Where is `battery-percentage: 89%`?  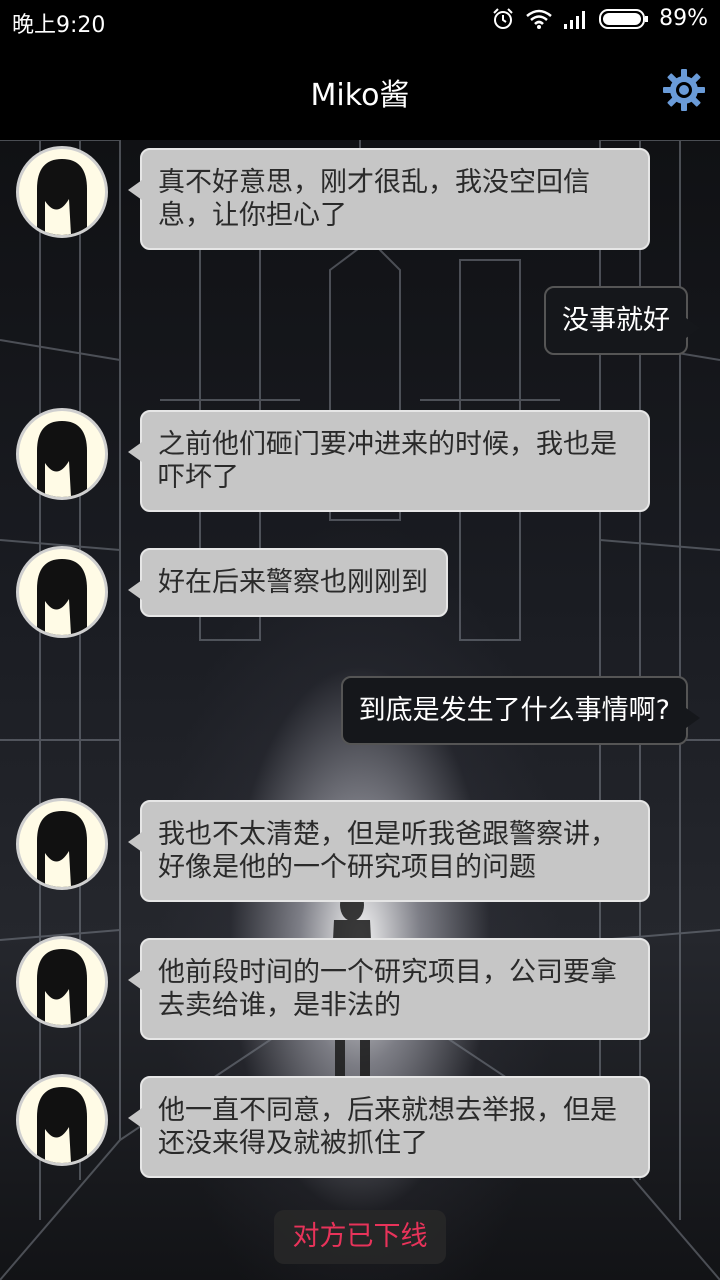 battery-percentage: 89% is located at coordinates (683, 18).